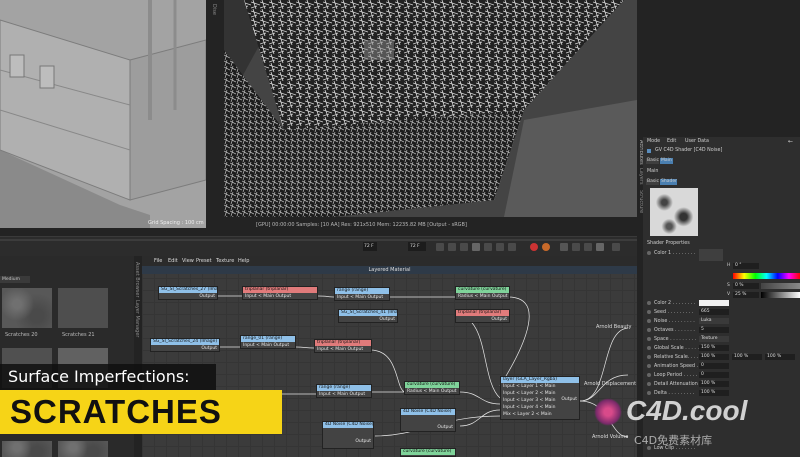 The height and width of the screenshot is (457, 800). I want to click on attr-label: Relative Scale. . . . ., so click(678, 357).